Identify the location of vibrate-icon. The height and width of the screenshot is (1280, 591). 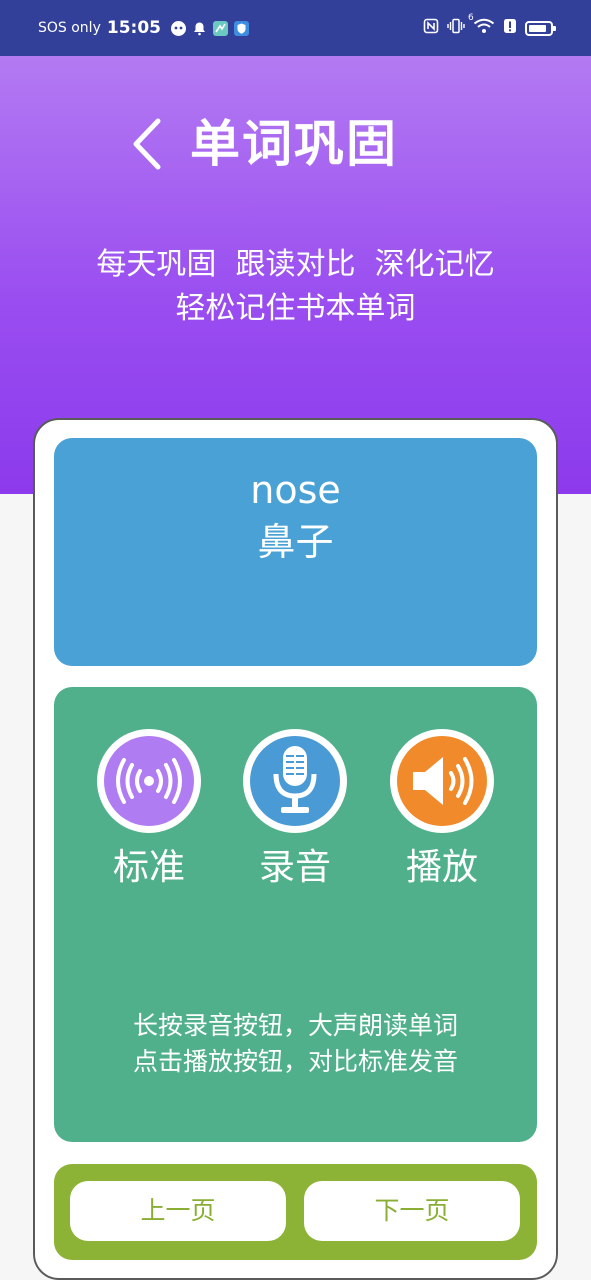
(456, 28).